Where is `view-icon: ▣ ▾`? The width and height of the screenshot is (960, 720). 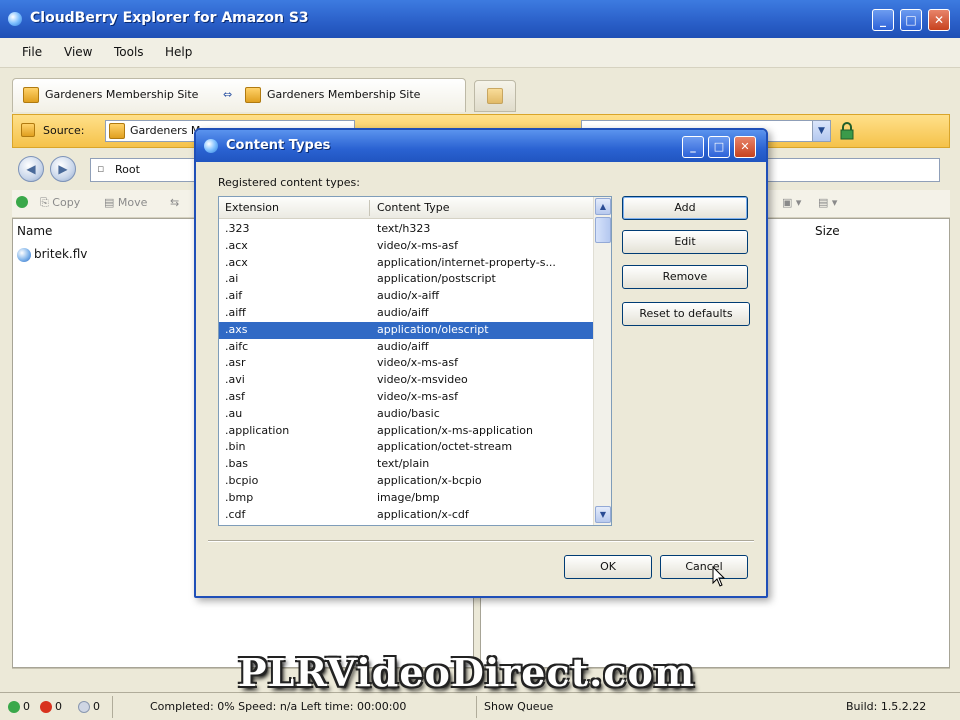
view-icon: ▣ ▾ is located at coordinates (791, 202).